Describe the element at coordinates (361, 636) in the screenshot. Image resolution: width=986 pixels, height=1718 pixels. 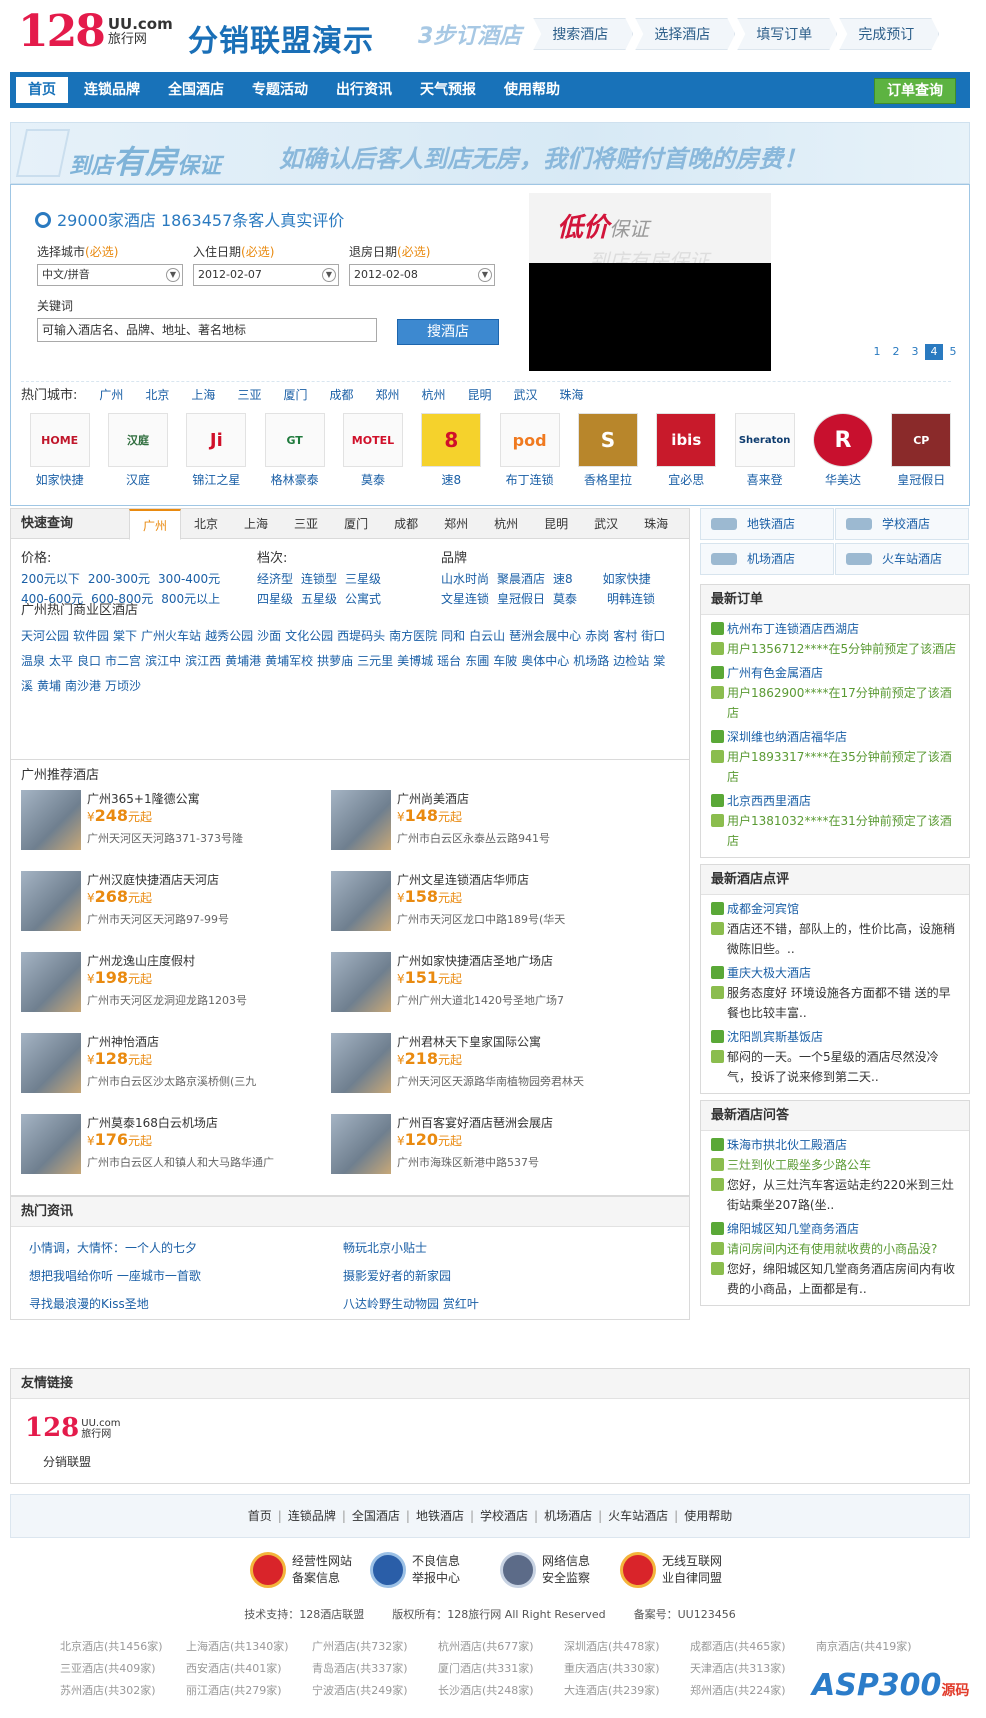
I see `district-link: 西堤码头` at that location.